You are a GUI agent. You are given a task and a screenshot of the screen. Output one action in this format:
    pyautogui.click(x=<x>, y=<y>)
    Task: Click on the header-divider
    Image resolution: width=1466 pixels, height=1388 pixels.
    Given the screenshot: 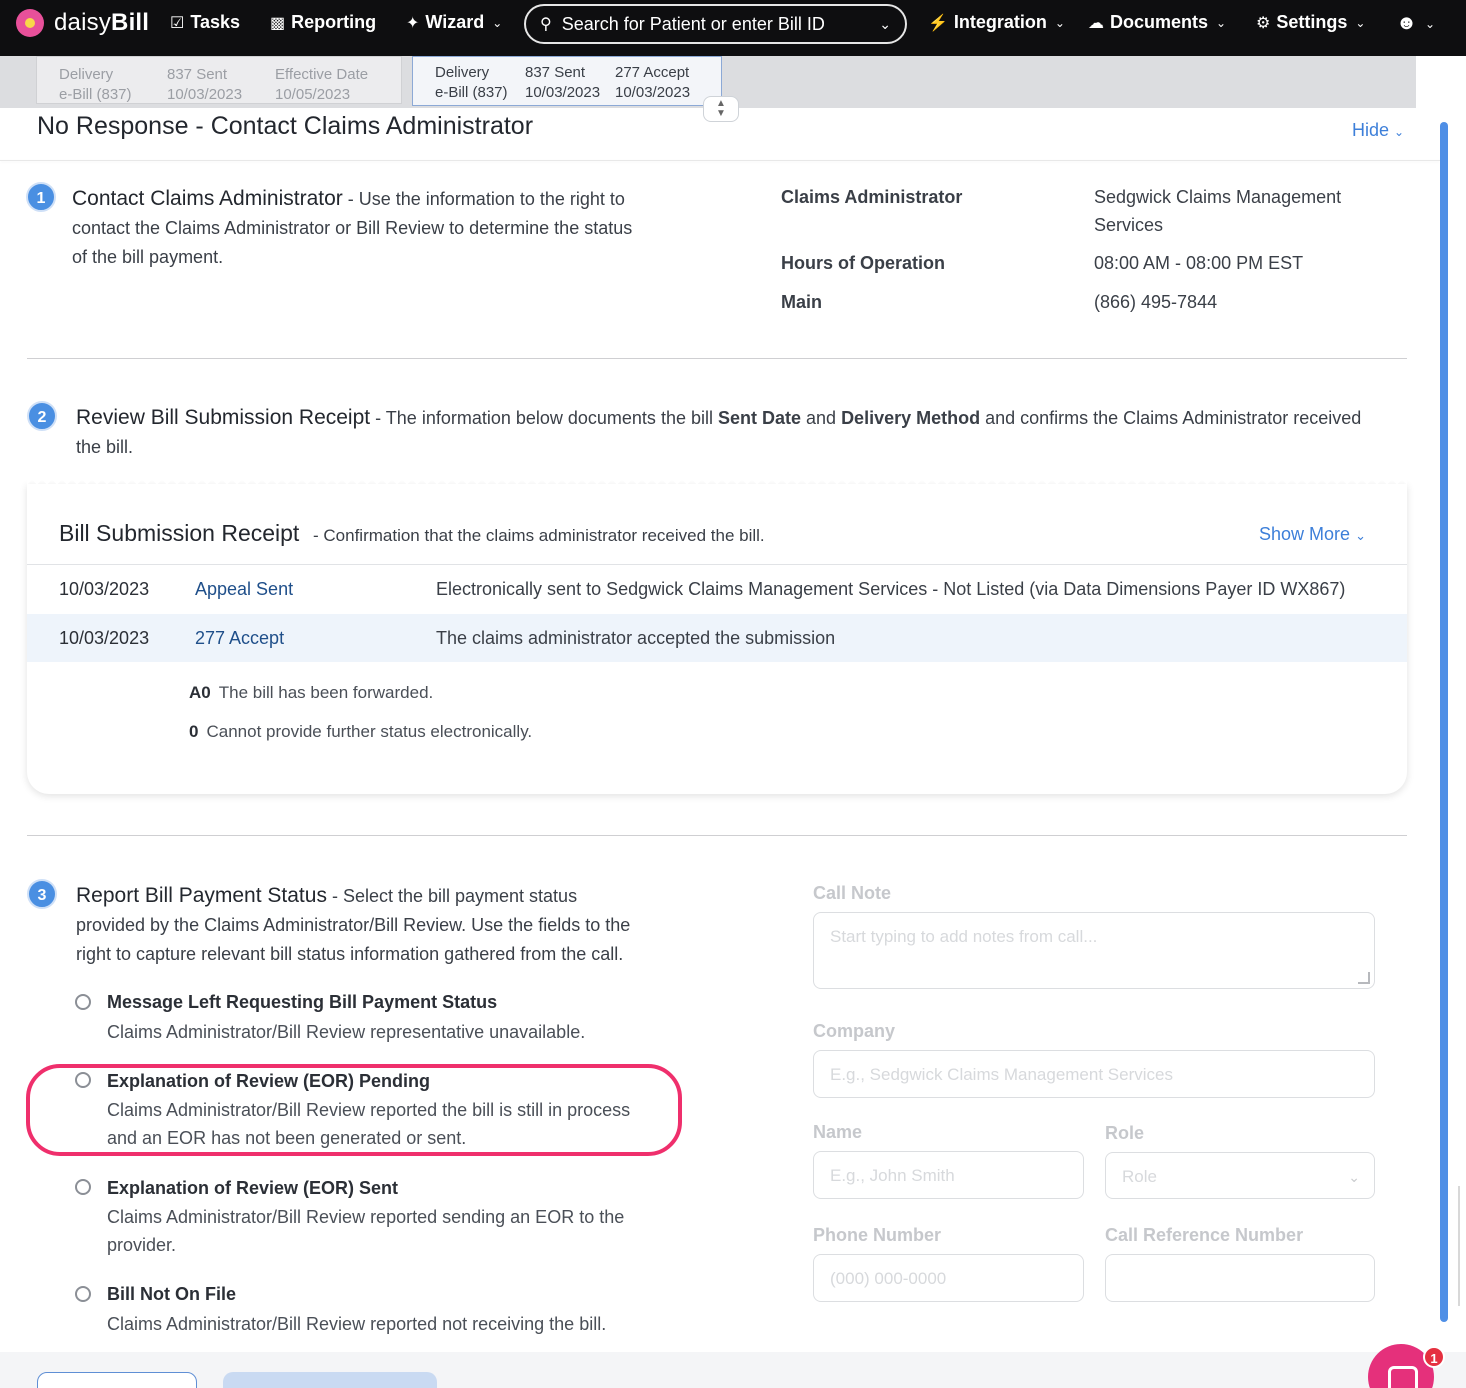 What is the action you would take?
    pyautogui.click(x=720, y=160)
    